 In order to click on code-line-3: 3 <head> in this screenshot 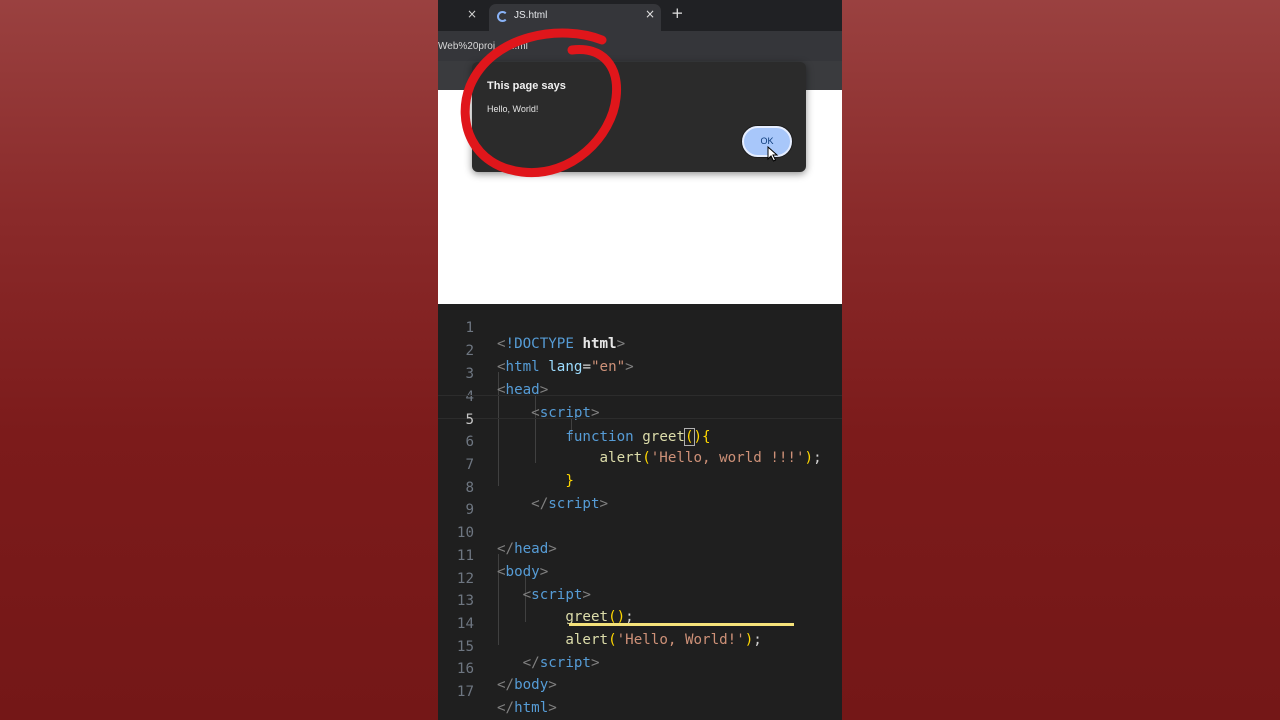, I will do `click(640, 374)`.